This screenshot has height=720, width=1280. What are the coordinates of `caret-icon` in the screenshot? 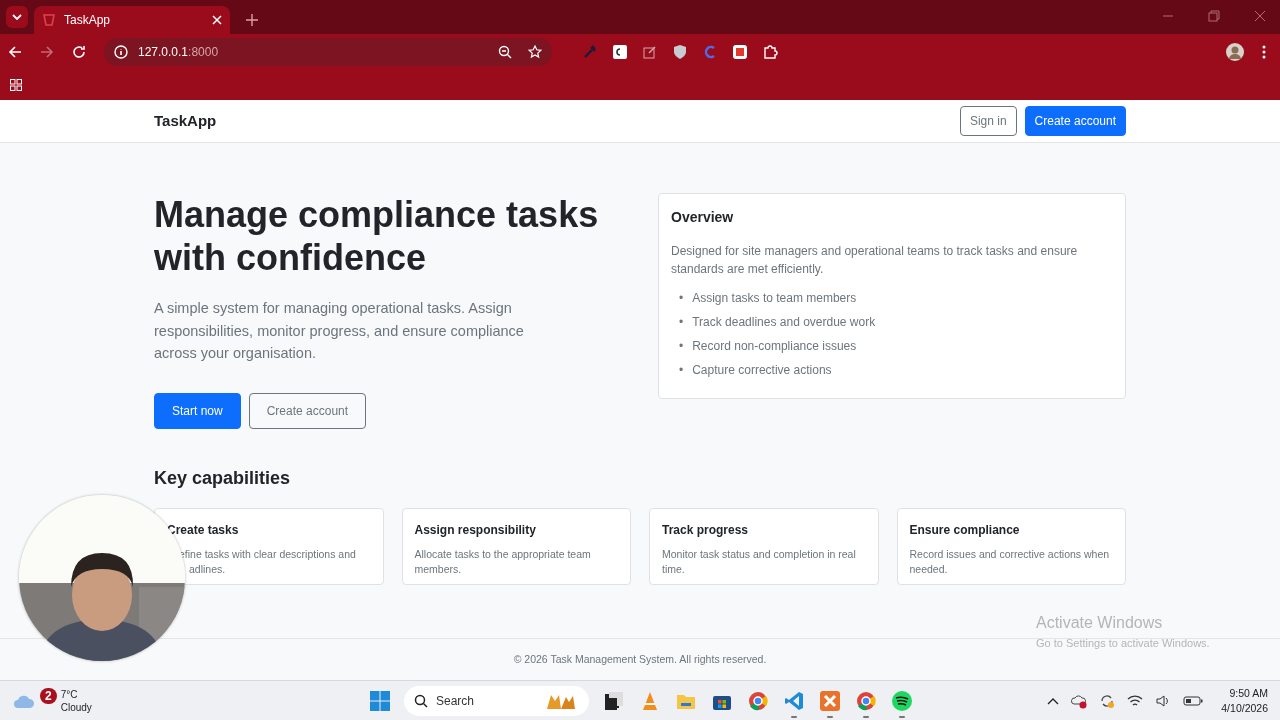 It's located at (17, 17).